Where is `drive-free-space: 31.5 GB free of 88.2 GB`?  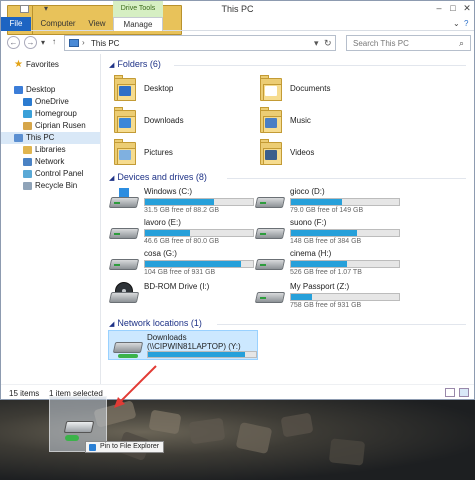
drive-free-space: 31.5 GB free of 88.2 GB is located at coordinates (182, 210).